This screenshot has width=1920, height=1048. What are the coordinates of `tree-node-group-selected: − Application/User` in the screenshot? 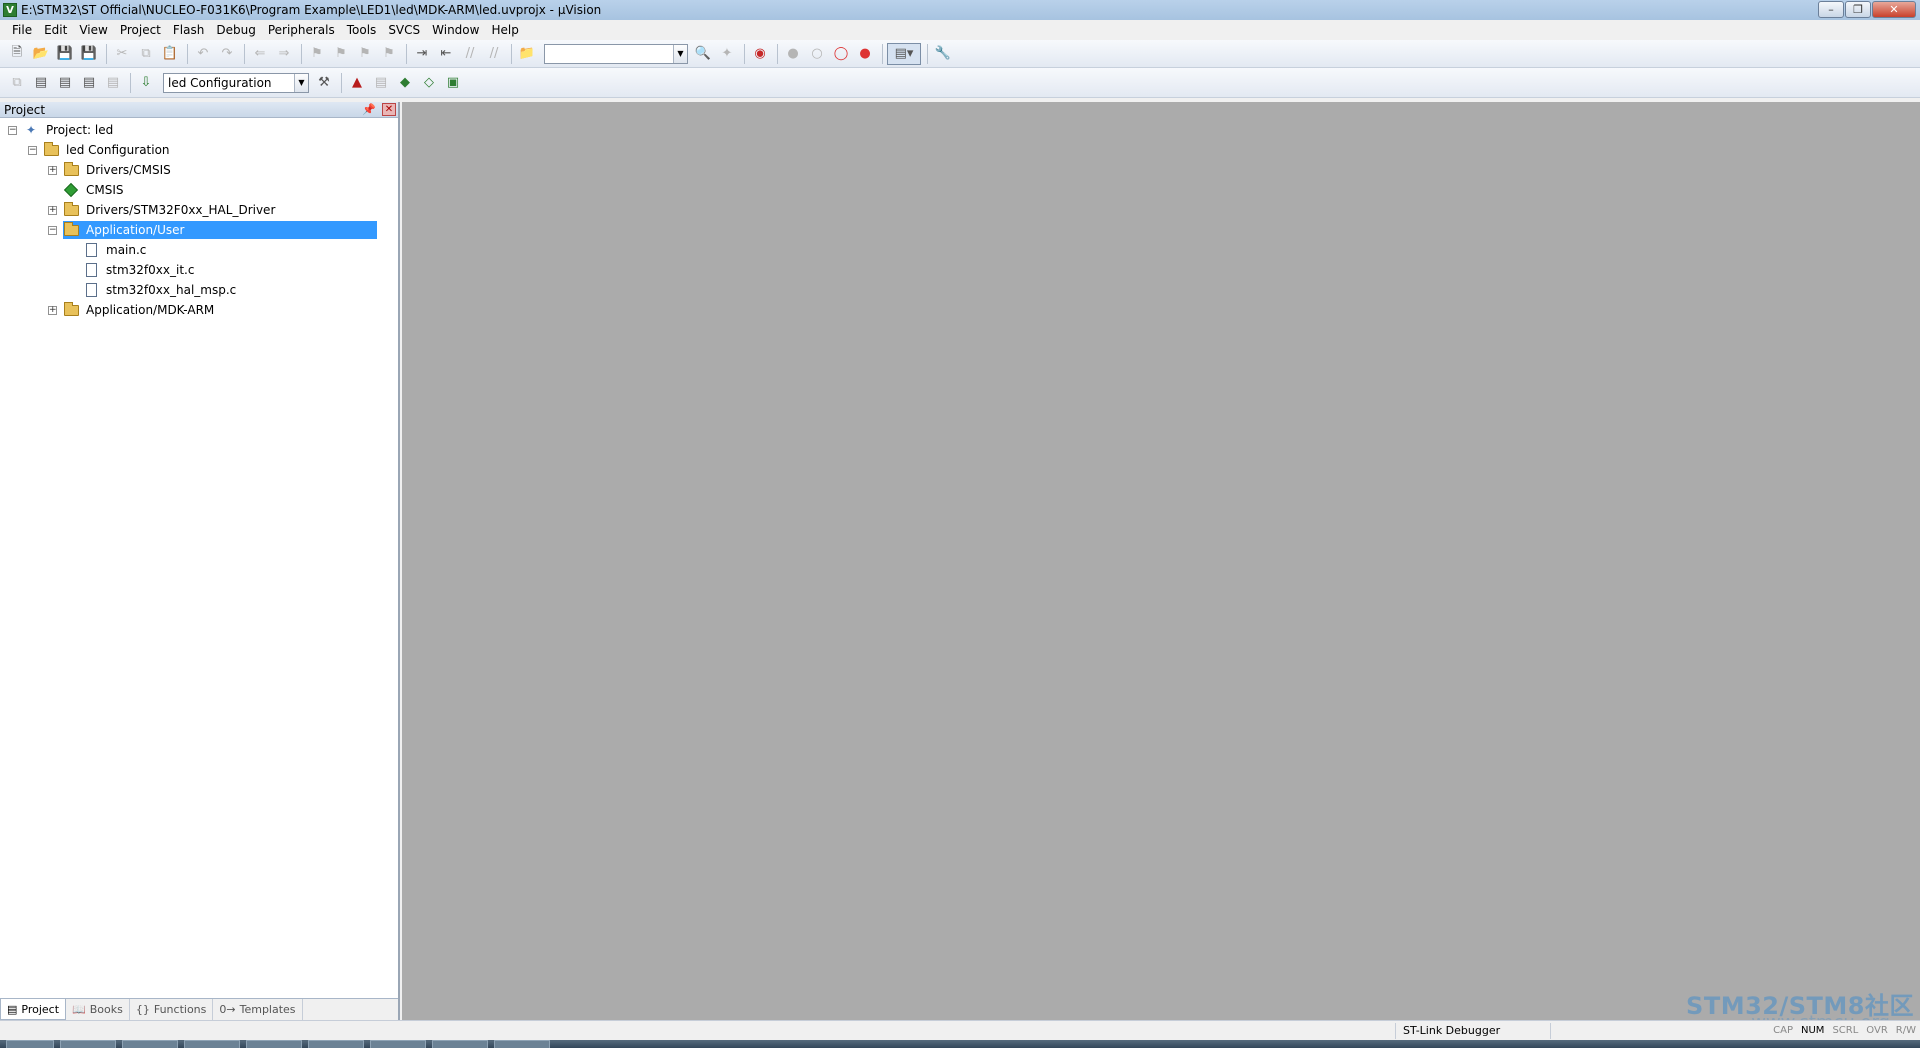 It's located at (199, 230).